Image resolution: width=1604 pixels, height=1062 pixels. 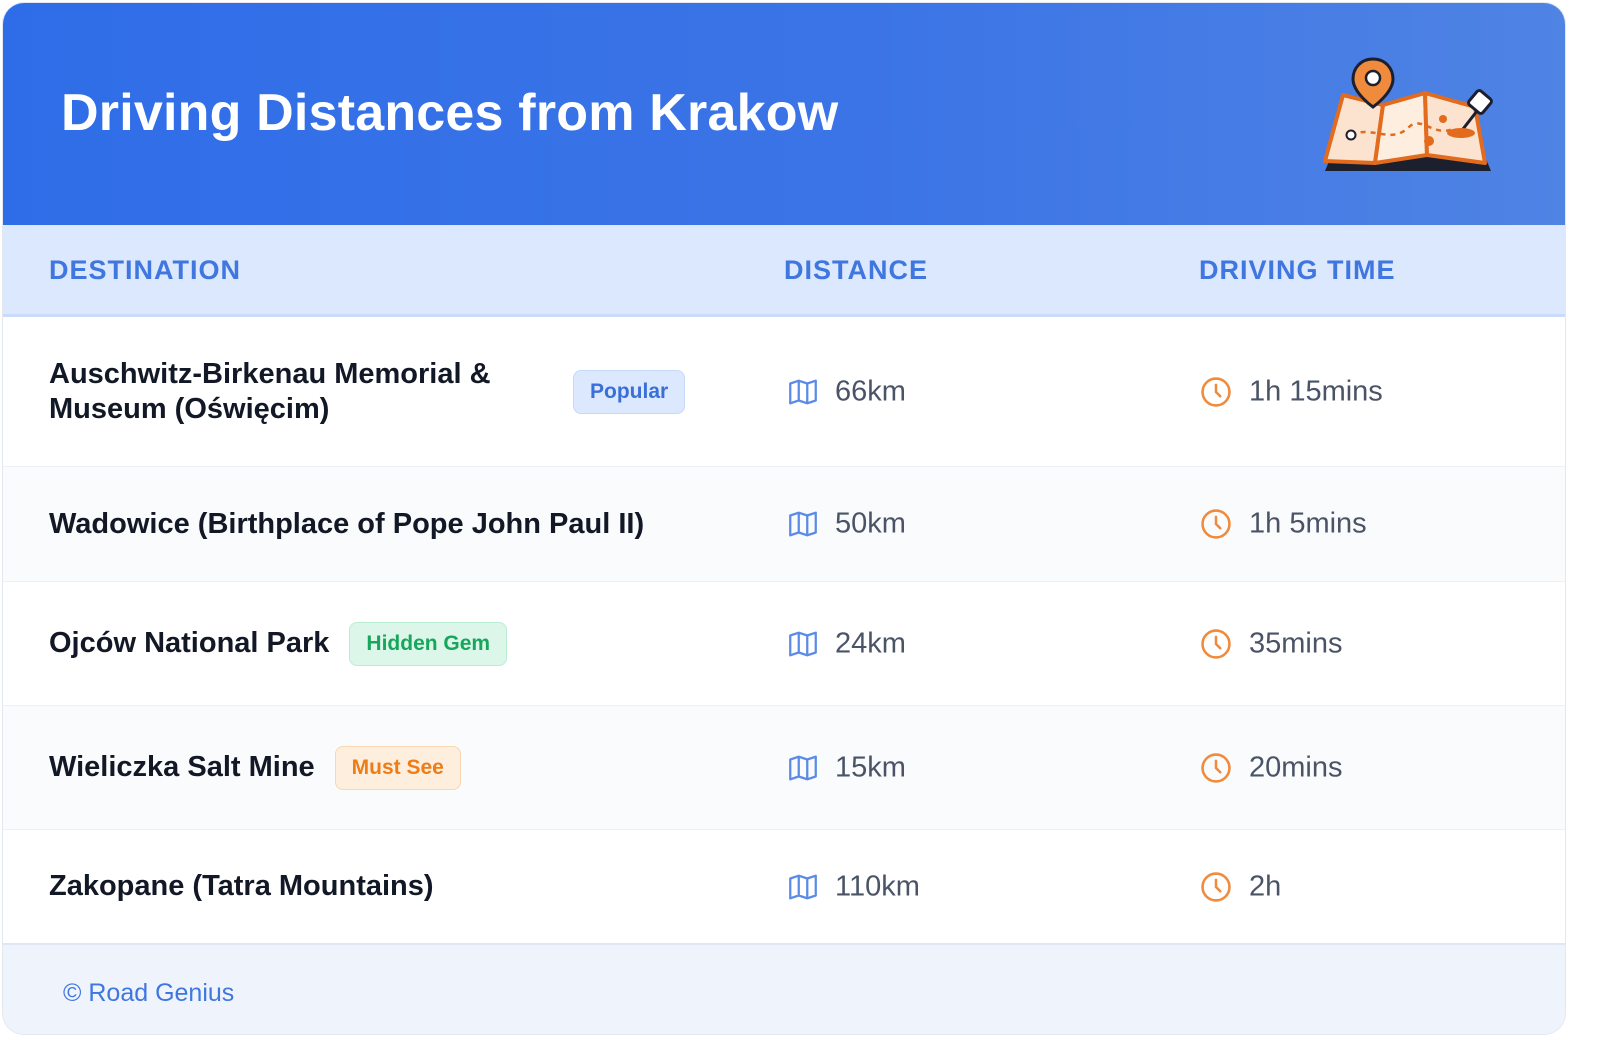 What do you see at coordinates (397, 767) in the screenshot?
I see `must-see-badge: Must See` at bounding box center [397, 767].